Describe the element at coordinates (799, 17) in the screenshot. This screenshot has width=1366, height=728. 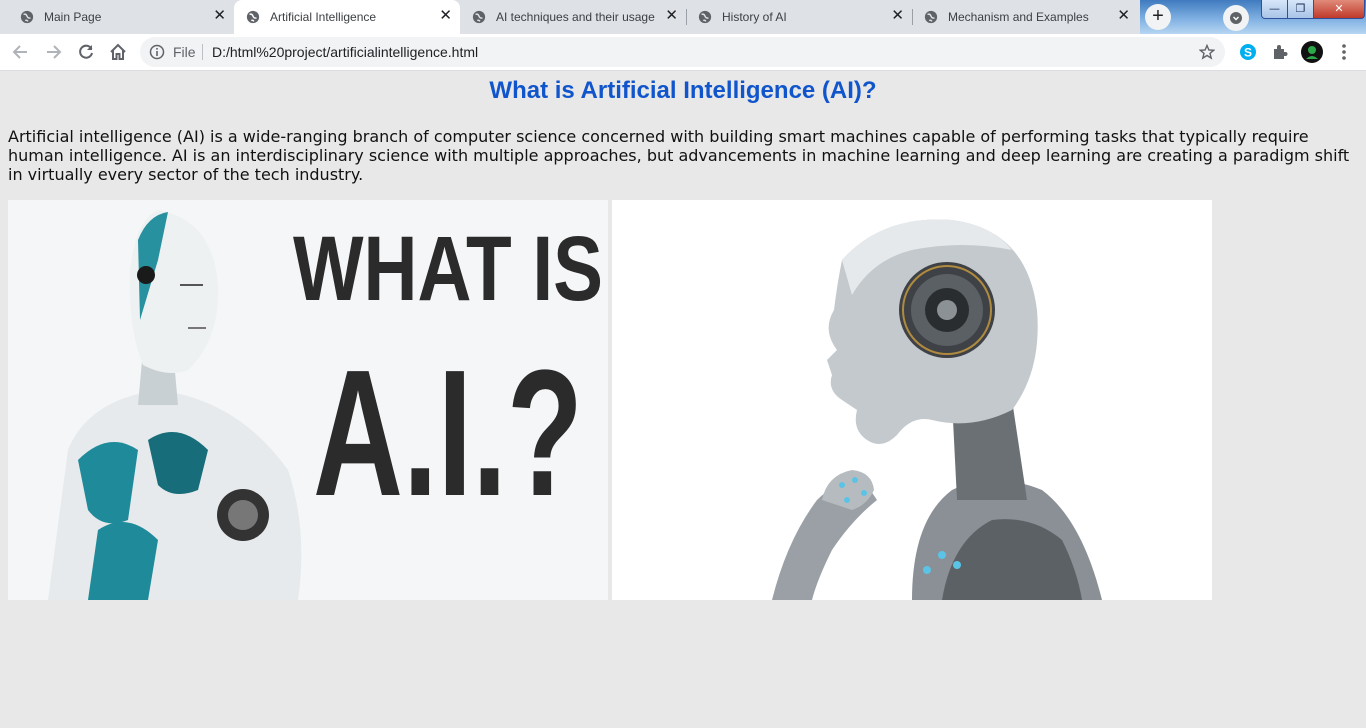
I see `tab-history-of-ai: History of AI ✕` at that location.